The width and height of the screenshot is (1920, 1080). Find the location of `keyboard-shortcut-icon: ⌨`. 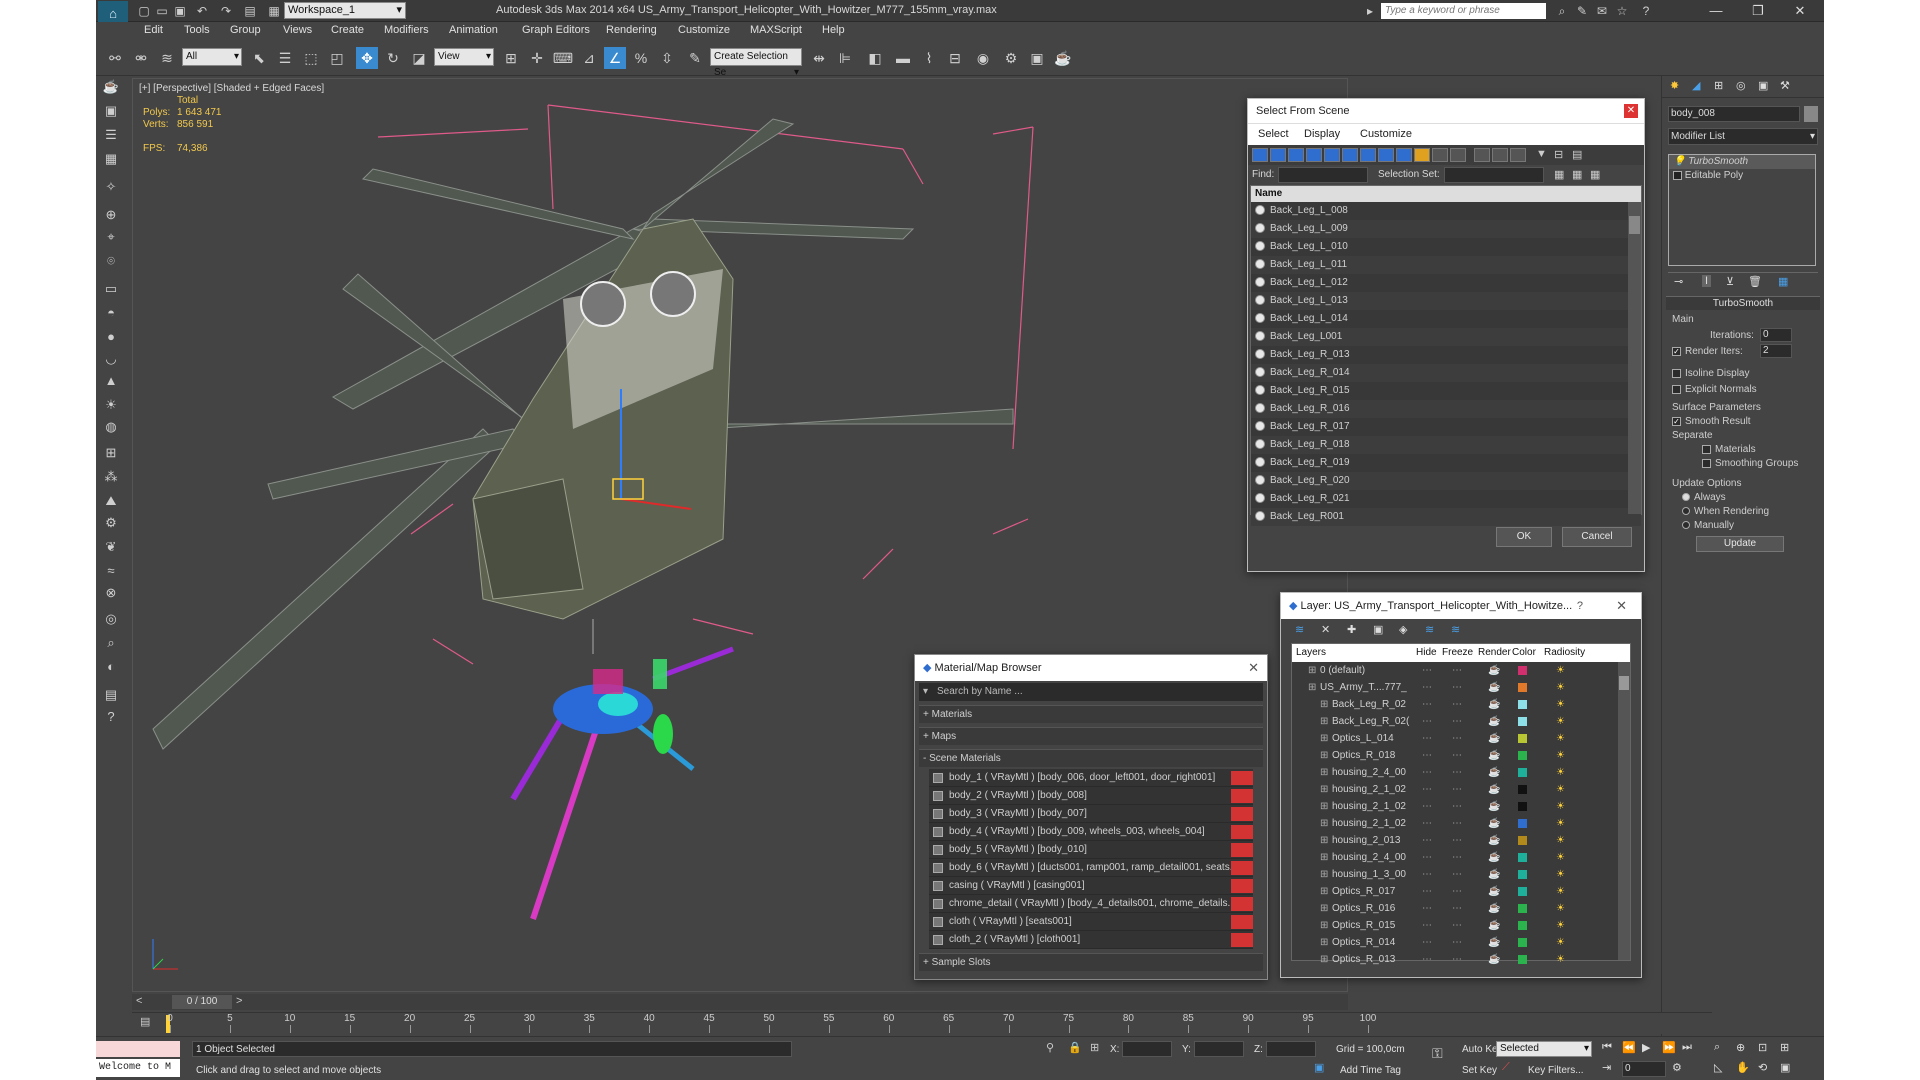

keyboard-shortcut-icon: ⌨ is located at coordinates (563, 58).